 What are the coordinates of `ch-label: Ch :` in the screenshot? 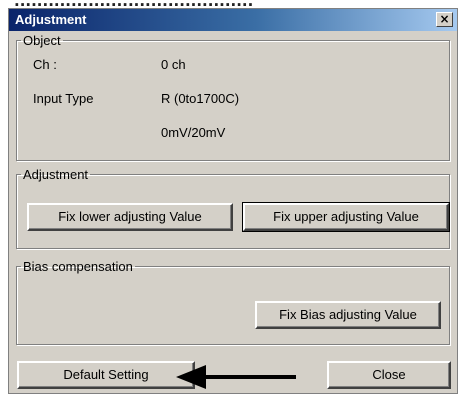 It's located at (45, 64).